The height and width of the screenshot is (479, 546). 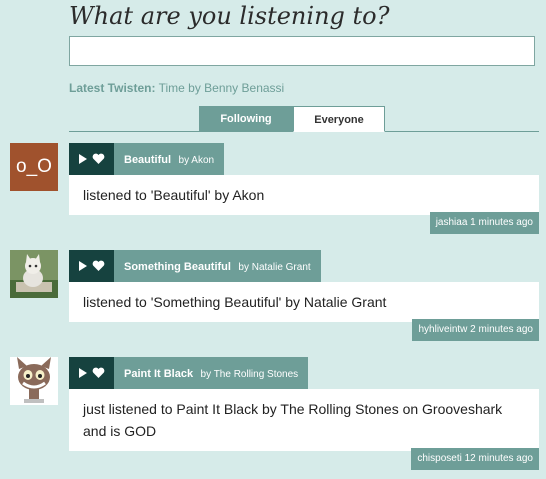 What do you see at coordinates (221, 88) in the screenshot?
I see `latest-text: Time by Benny Benassi` at bounding box center [221, 88].